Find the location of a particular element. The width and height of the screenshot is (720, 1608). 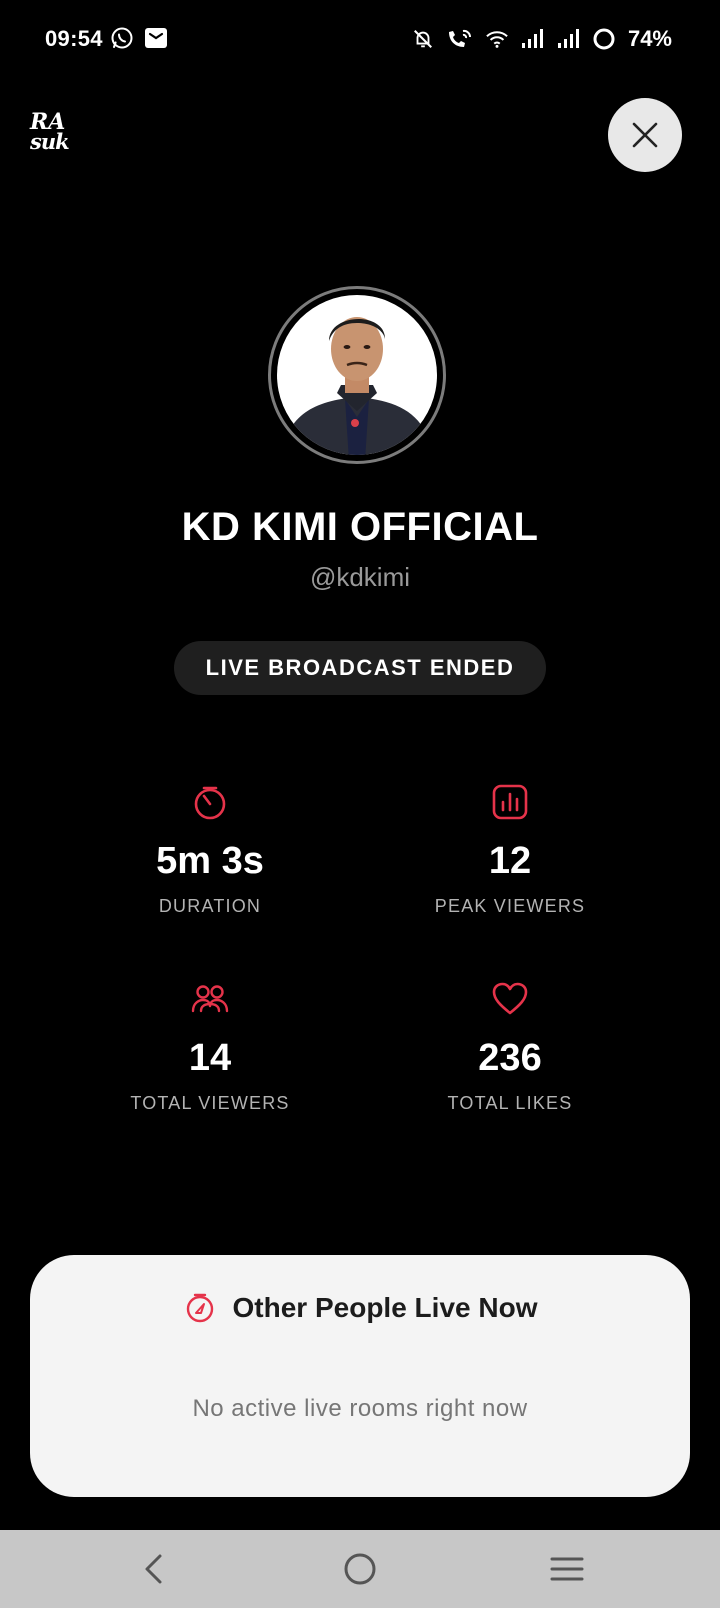

back-icon is located at coordinates (153, 1569).